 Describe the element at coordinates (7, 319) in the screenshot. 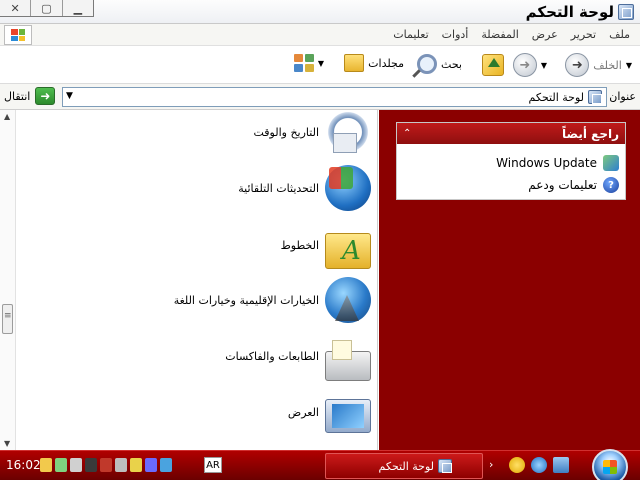

I see `scroll-thumb` at that location.